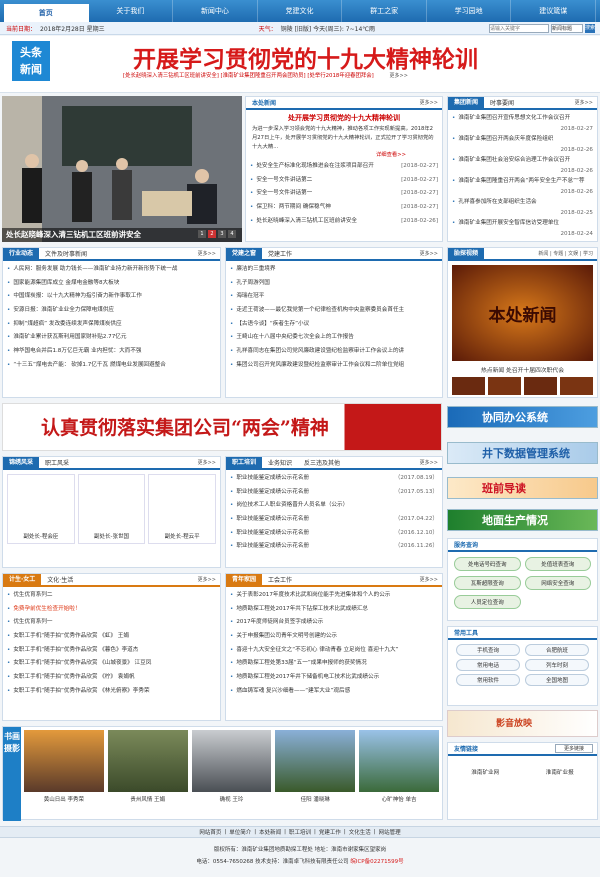  What do you see at coordinates (522, 369) in the screenshot?
I see `video-caption: 热点新闻 处召开十届四次职代会` at bounding box center [522, 369].